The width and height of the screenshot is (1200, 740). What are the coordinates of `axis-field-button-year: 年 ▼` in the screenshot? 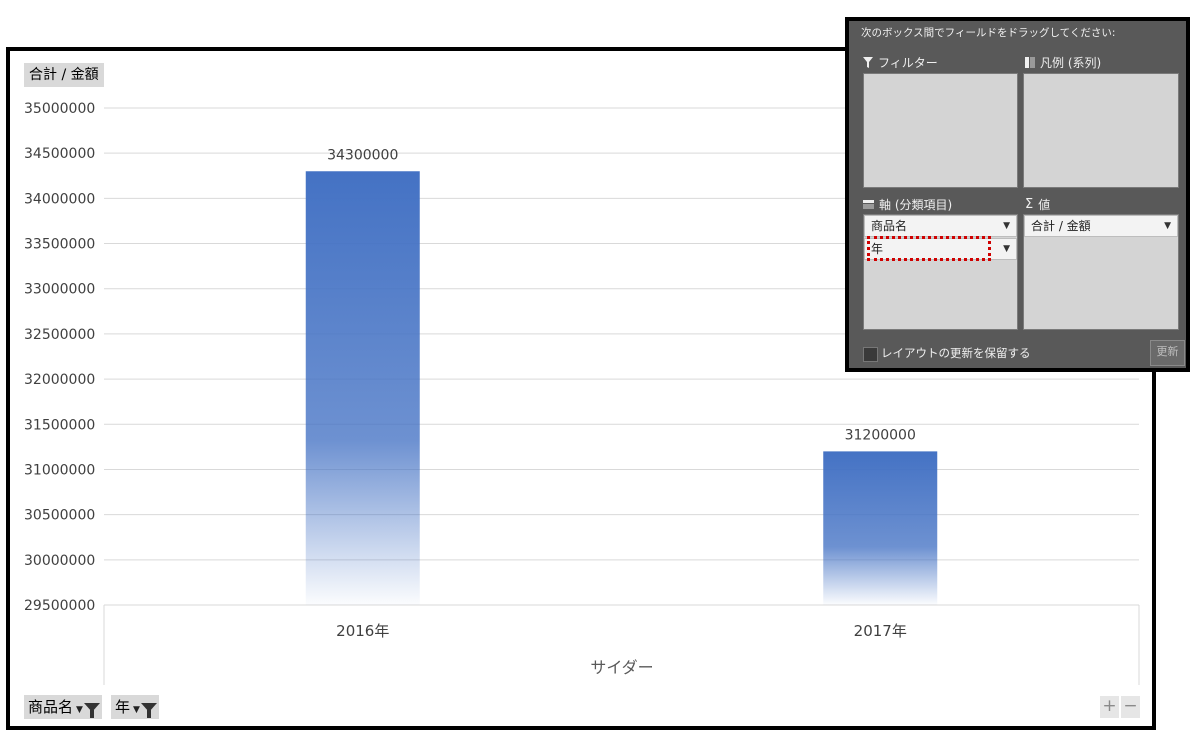 It's located at (135, 707).